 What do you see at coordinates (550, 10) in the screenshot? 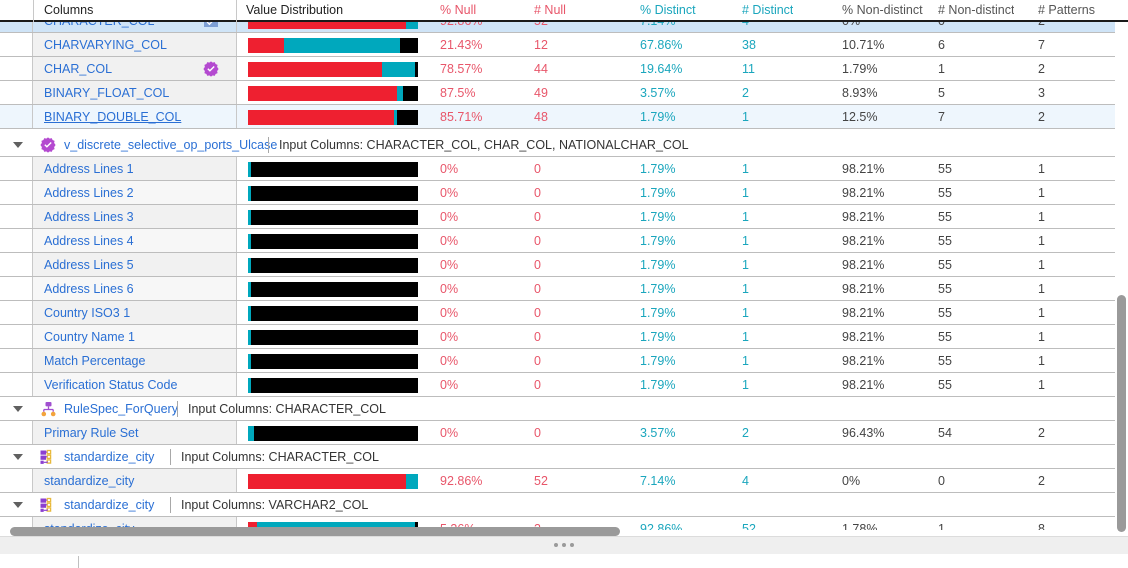
I see `column-header-null: # Null` at bounding box center [550, 10].